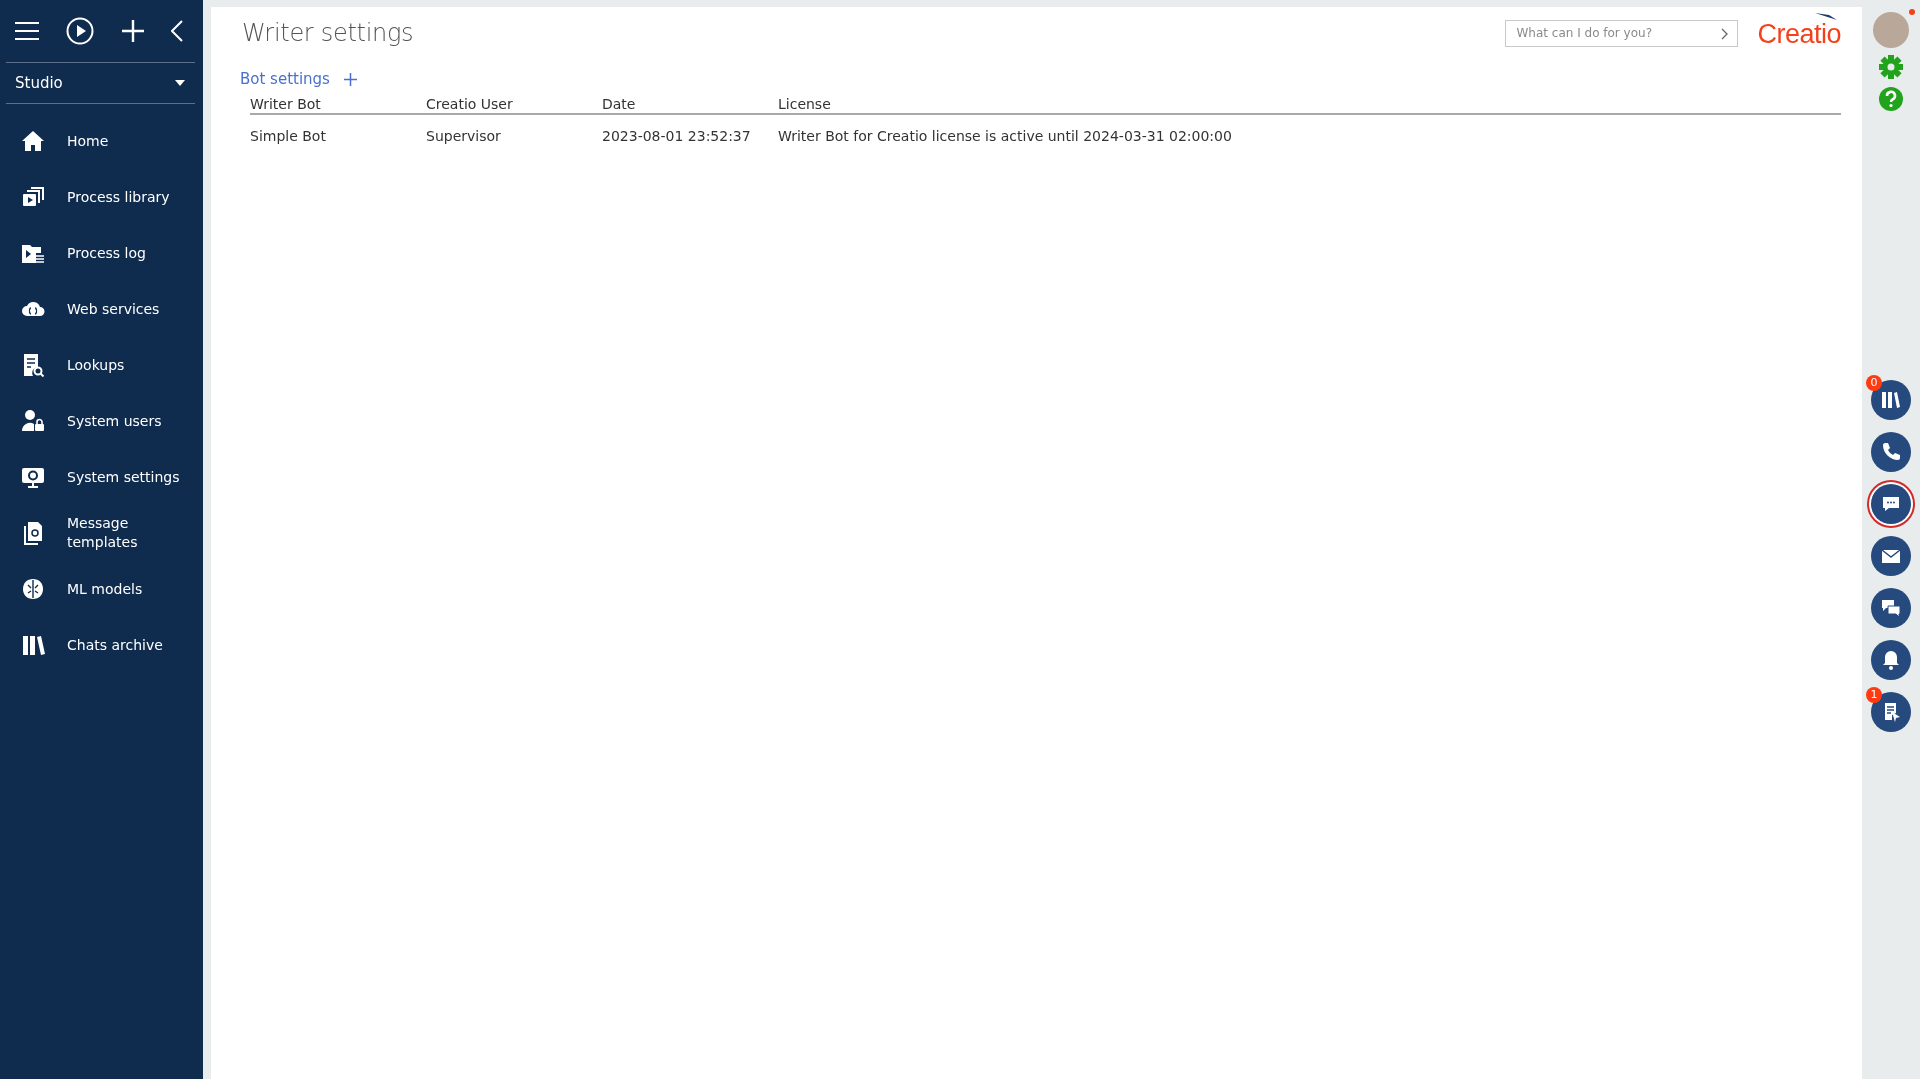 The image size is (1920, 1079). What do you see at coordinates (27, 31) in the screenshot?
I see `menu-icon` at bounding box center [27, 31].